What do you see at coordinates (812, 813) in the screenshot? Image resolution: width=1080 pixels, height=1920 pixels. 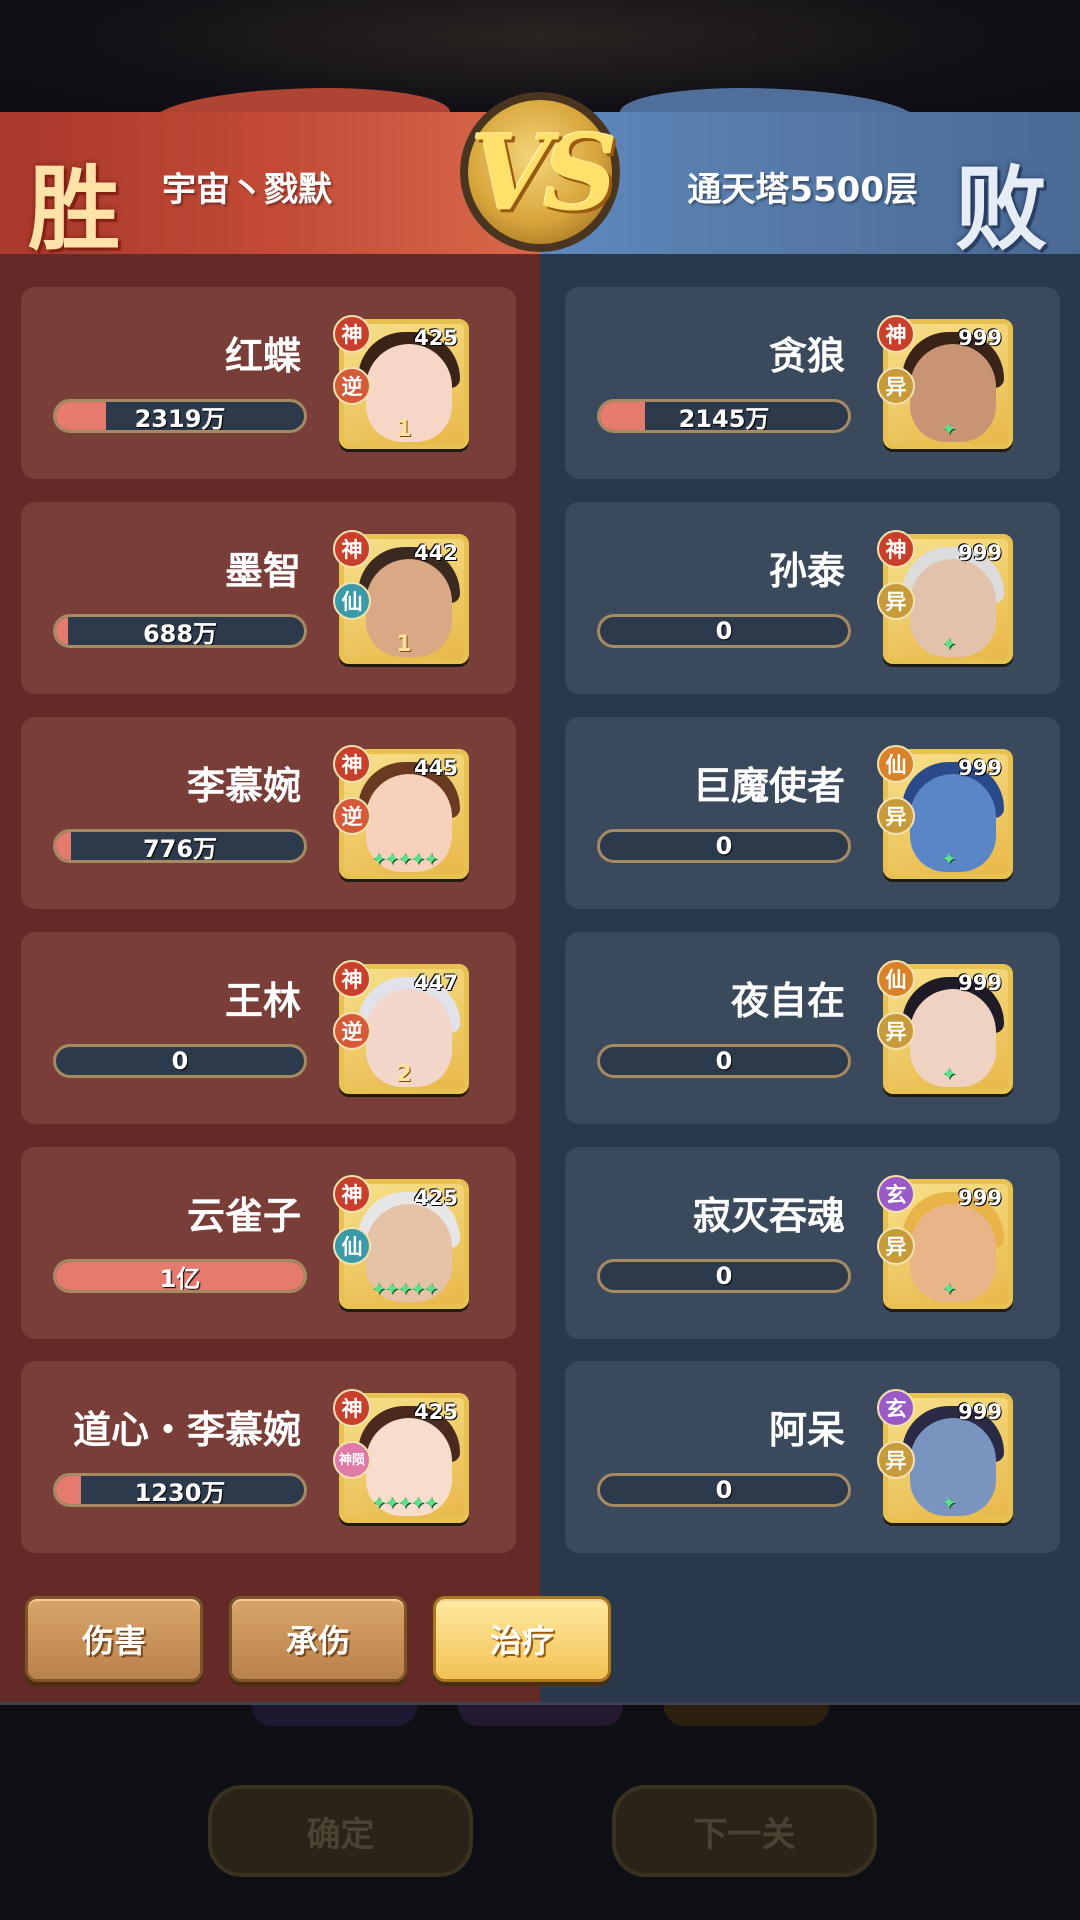 I see `loser-hero-card: 巨魔使者 0 999 ✦ 仙异` at bounding box center [812, 813].